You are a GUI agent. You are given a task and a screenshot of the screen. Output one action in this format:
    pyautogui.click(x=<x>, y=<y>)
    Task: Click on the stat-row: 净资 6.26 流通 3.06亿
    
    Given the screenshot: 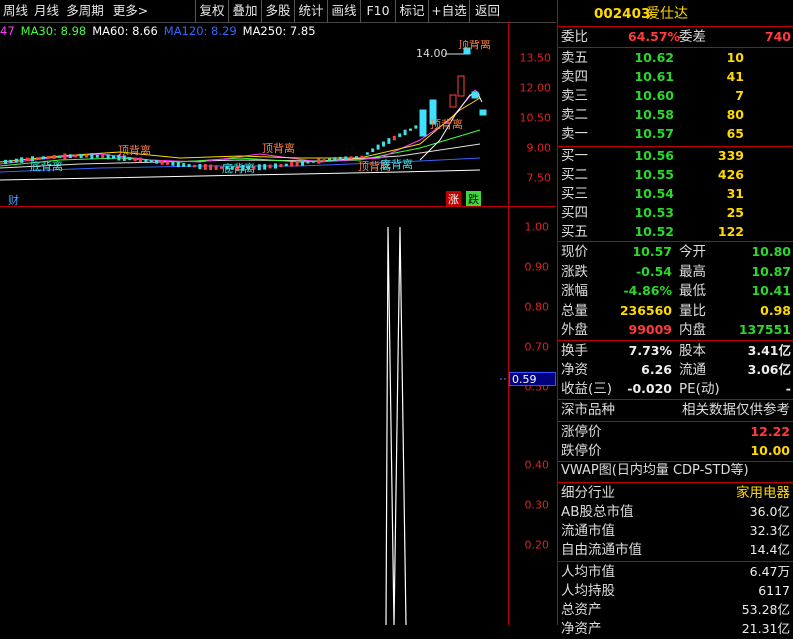 What is the action you would take?
    pyautogui.click(x=675, y=370)
    